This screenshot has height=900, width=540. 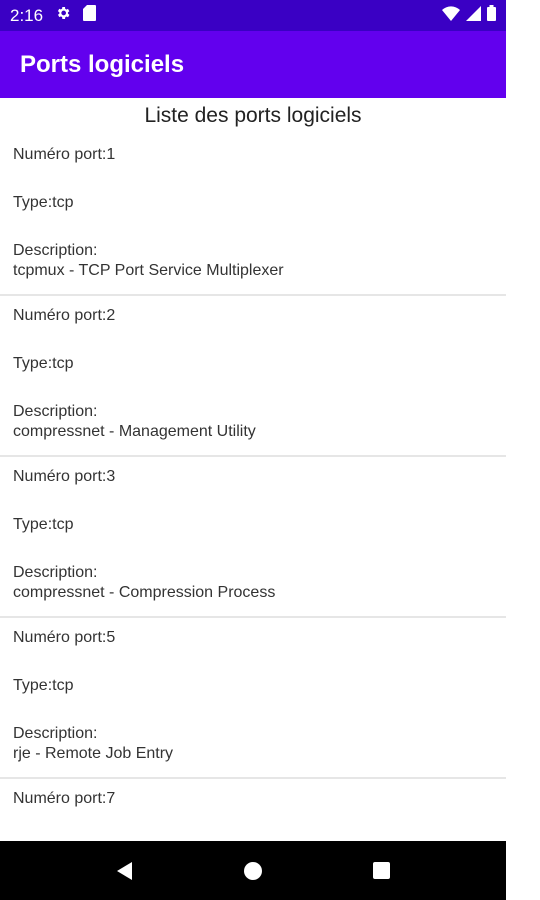 I want to click on app-bar: Ports logiciels, so click(x=253, y=64).